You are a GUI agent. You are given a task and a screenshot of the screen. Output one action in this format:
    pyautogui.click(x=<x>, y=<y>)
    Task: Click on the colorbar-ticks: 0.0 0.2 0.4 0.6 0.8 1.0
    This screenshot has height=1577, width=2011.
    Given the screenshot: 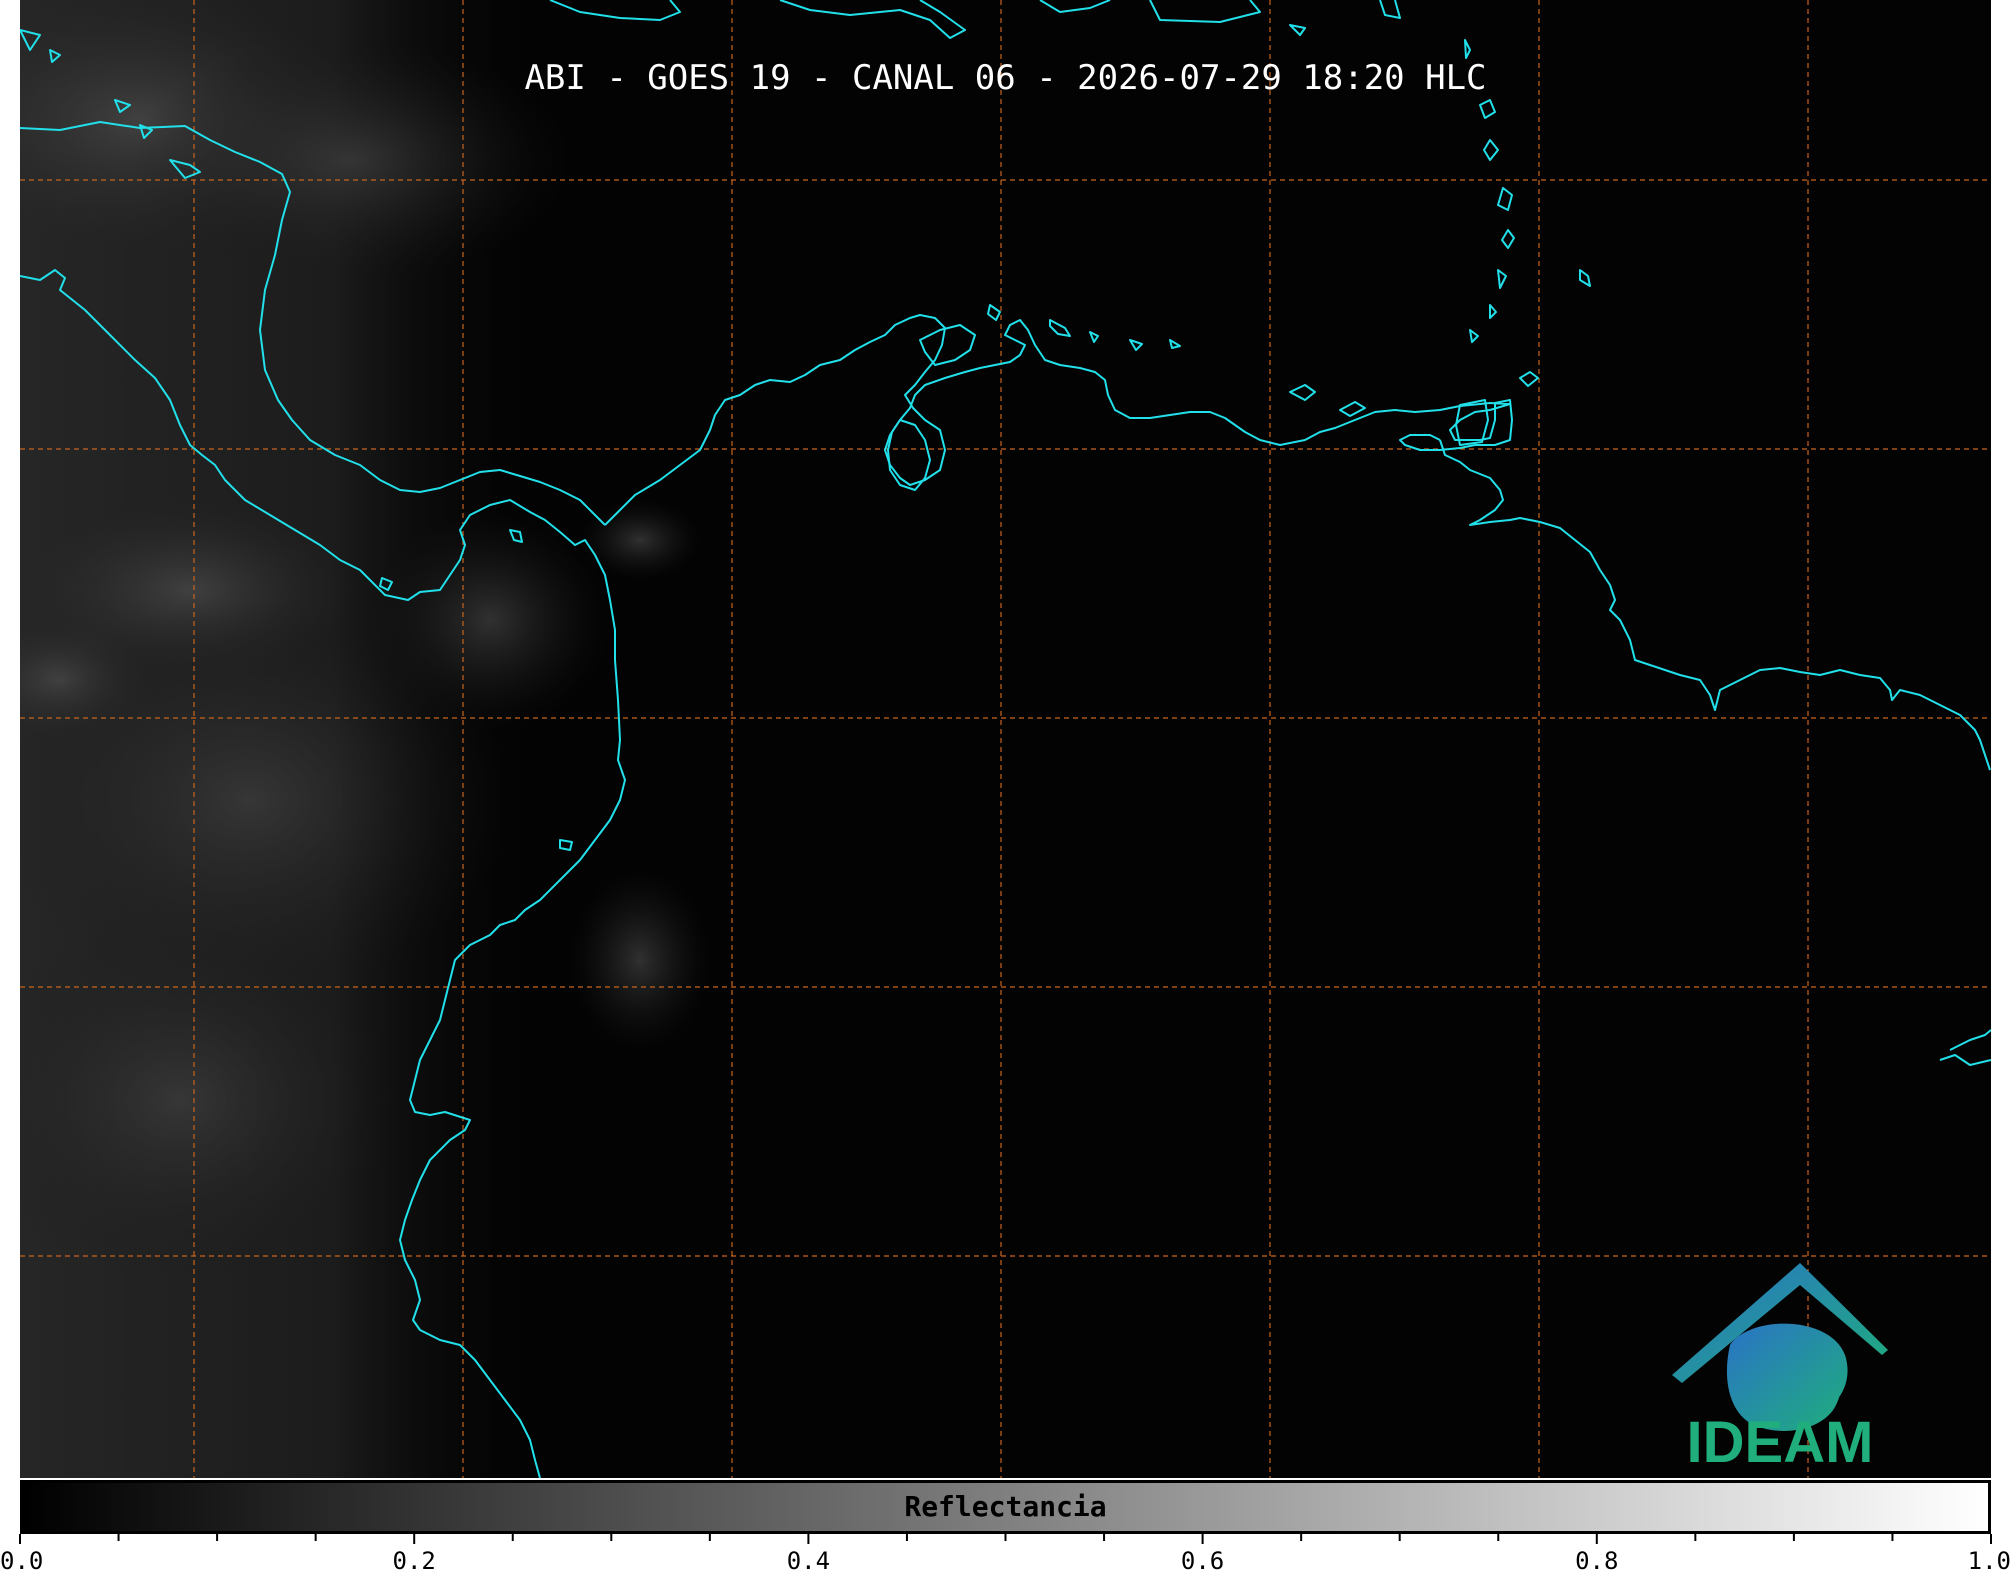 What is the action you would take?
    pyautogui.click(x=1005, y=1554)
    